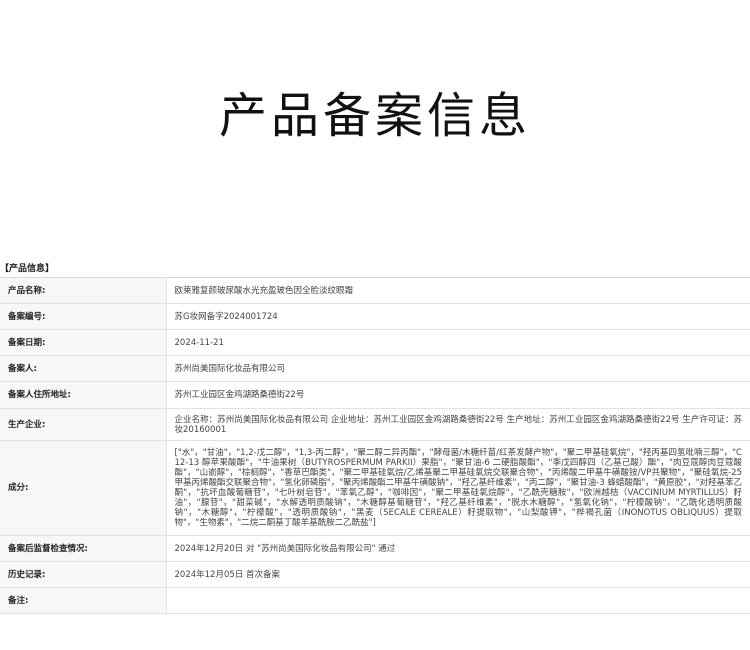 This screenshot has height=650, width=750. I want to click on table-row: 产品名称: 欧莱雅复颜玻尿酸水光充盈玻色因全脸淡纹眼霜, so click(375, 290).